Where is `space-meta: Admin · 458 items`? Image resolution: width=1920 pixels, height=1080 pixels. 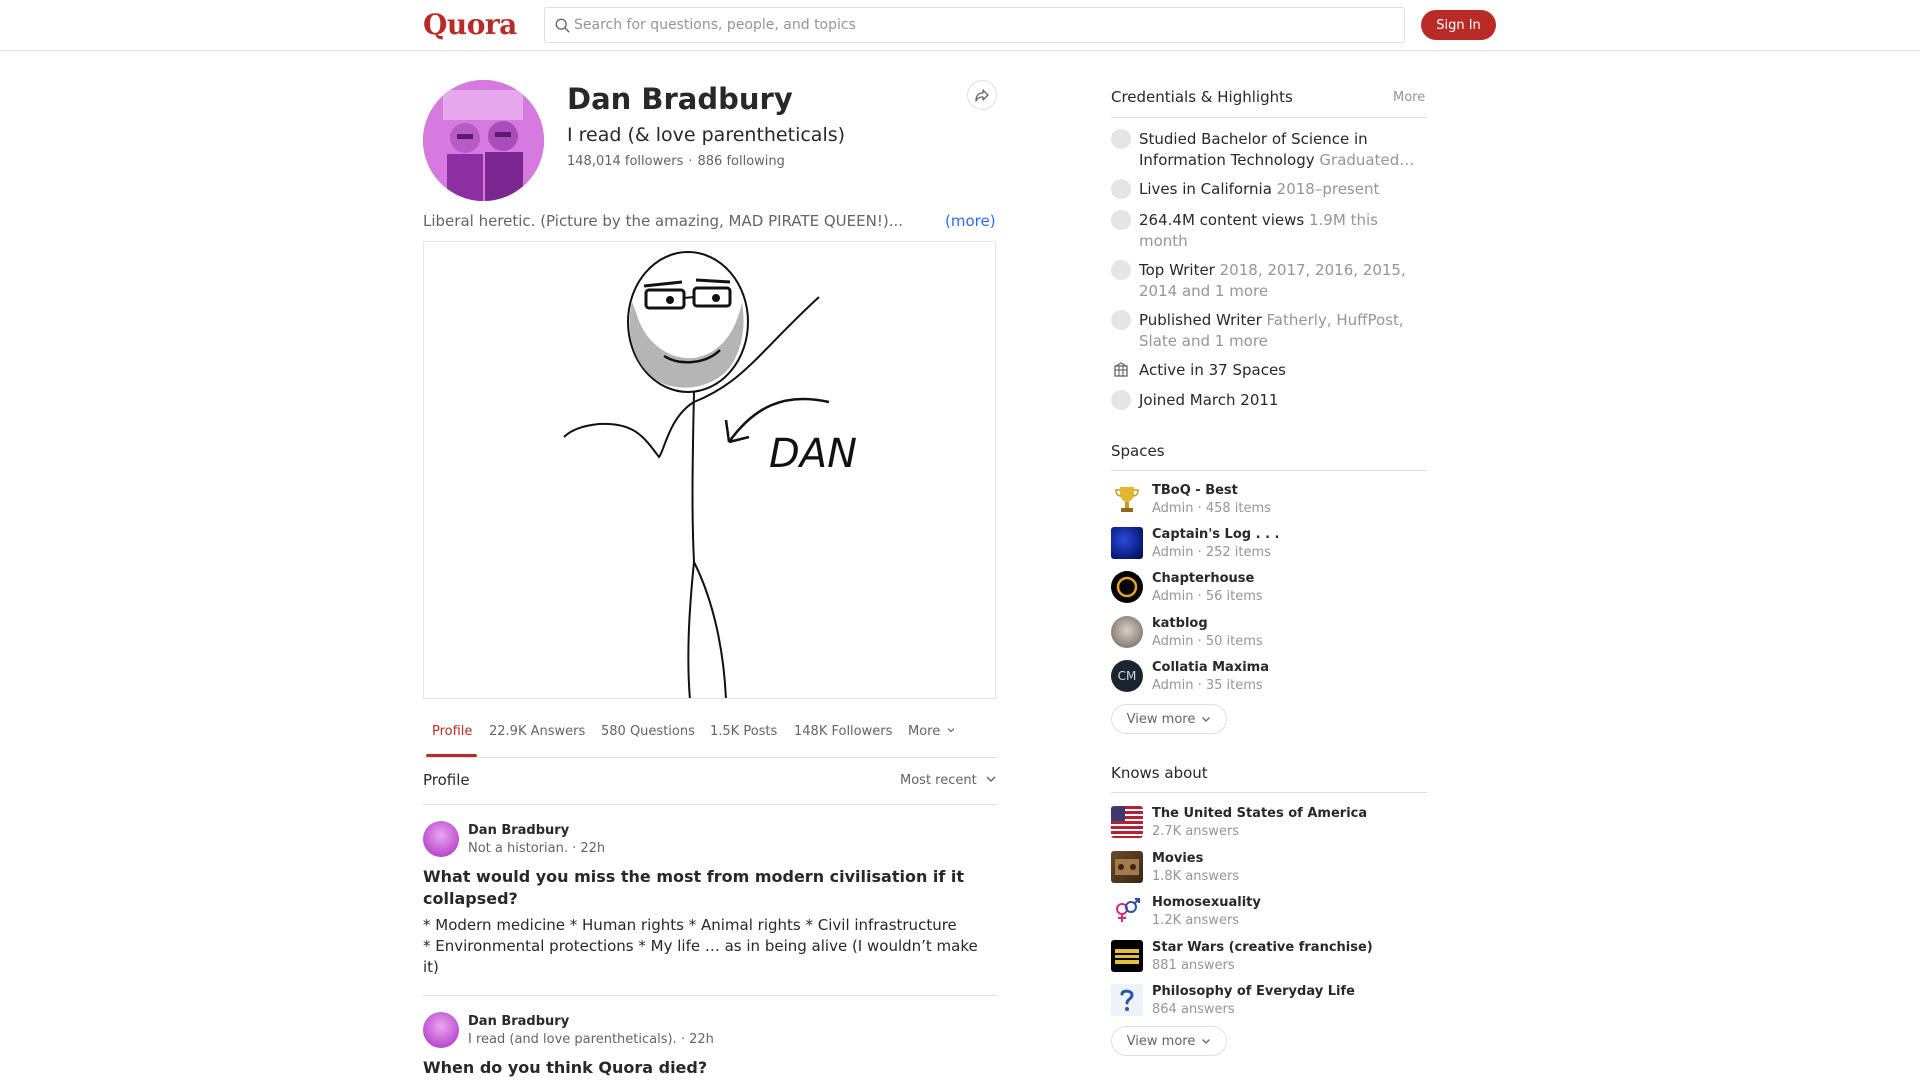
space-meta: Admin · 458 items is located at coordinates (1211, 508).